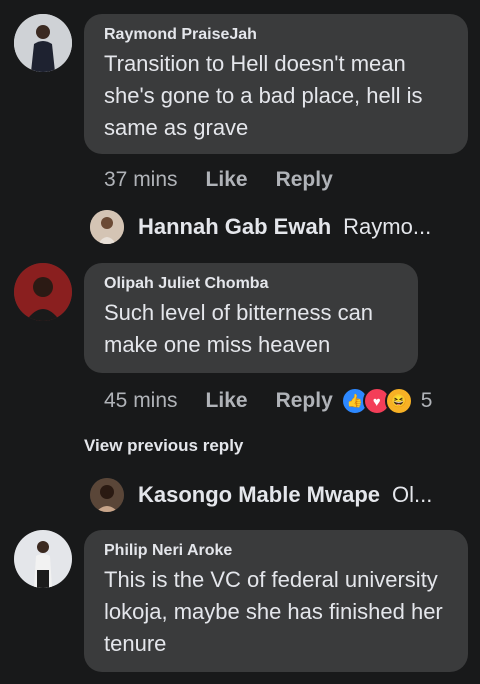  Describe the element at coordinates (163, 446) in the screenshot. I see `view-previous-reply-link: View previous reply` at that location.